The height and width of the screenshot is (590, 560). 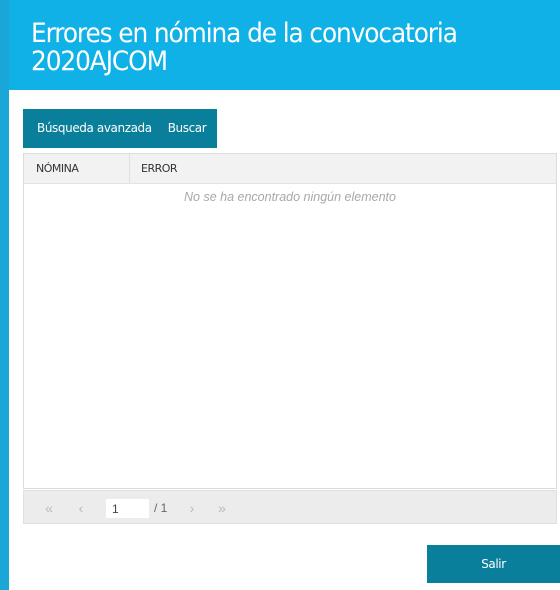 I want to click on grid-header: NÓMINA ERROR, so click(x=290, y=169).